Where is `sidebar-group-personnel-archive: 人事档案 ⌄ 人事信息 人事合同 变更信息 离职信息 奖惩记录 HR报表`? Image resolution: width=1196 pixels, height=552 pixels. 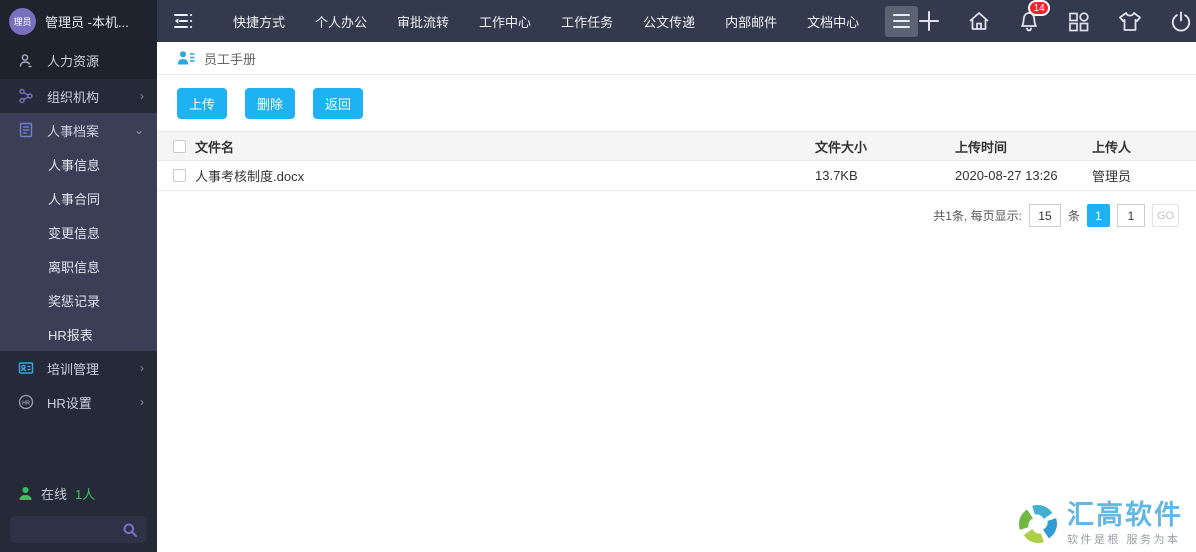
sidebar-group-personnel-archive: 人事档案 ⌄ 人事信息 人事合同 变更信息 离职信息 奖惩记录 HR报表 is located at coordinates (78, 232).